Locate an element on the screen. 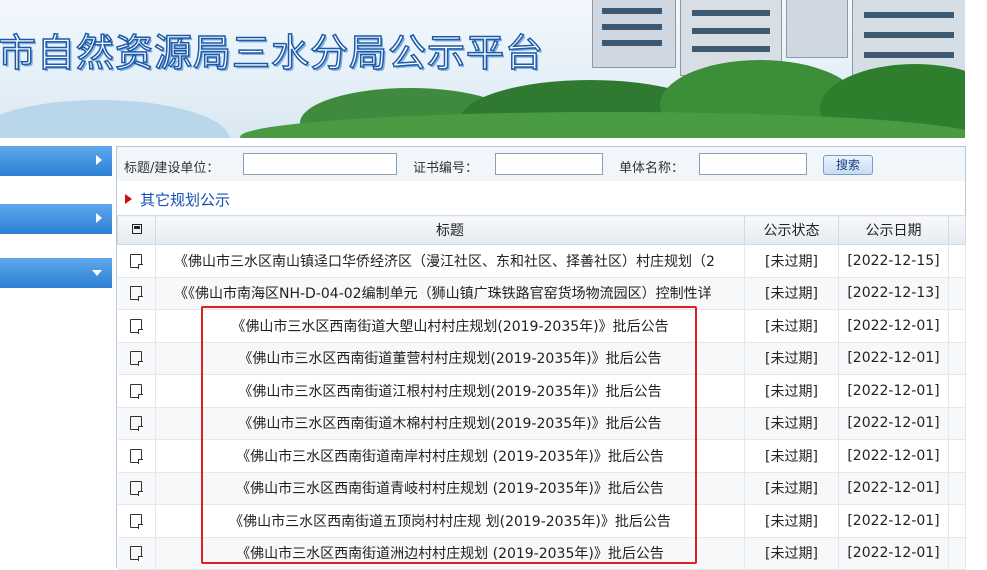 The image size is (987, 570). notice-title-link: 《佛山市三水区南山镇迳口华侨经济区（漫江社区、东和社区、择善社区）村庄规划（2 is located at coordinates (450, 261).